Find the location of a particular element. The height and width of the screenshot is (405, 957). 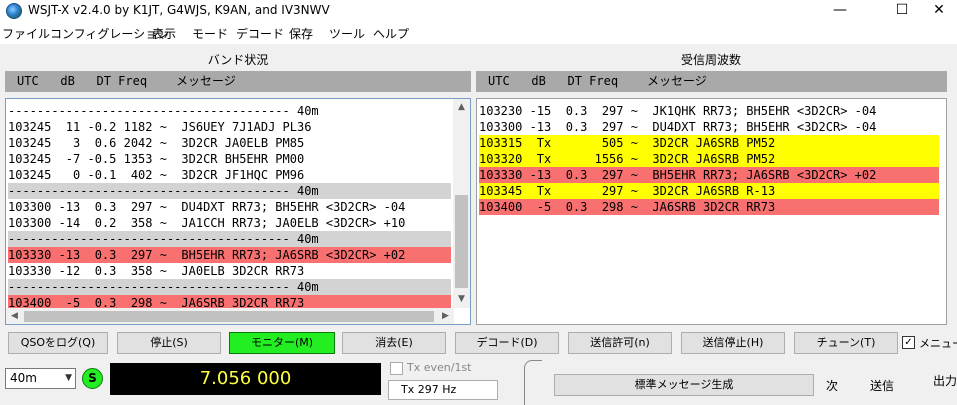

menu-help: ヘルプ is located at coordinates (391, 33).